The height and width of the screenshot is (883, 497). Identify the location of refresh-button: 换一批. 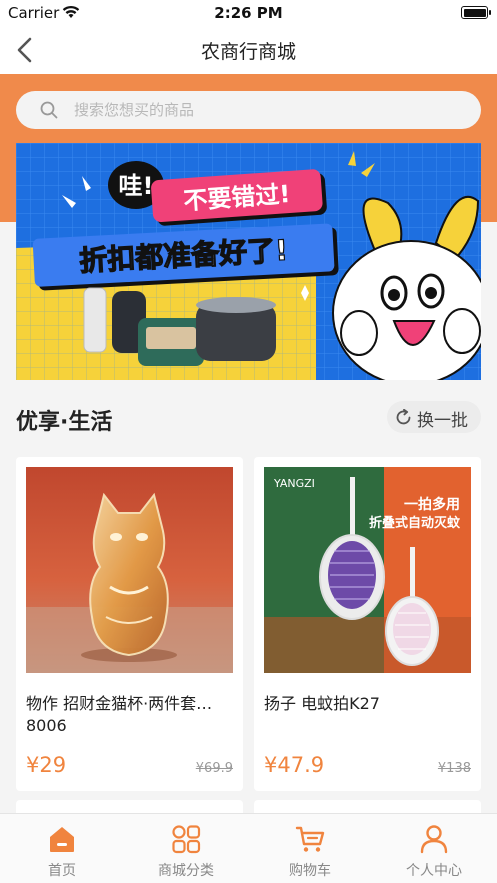
(434, 417).